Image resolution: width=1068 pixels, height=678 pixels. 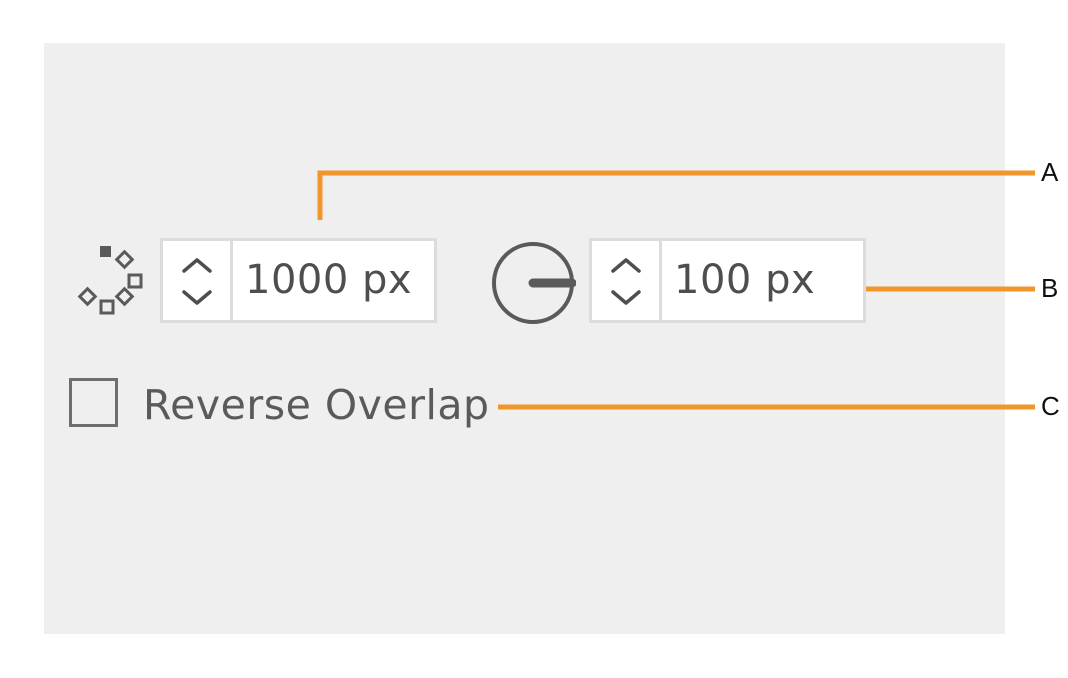 I want to click on callout-label-c: C, so click(x=1050, y=406).